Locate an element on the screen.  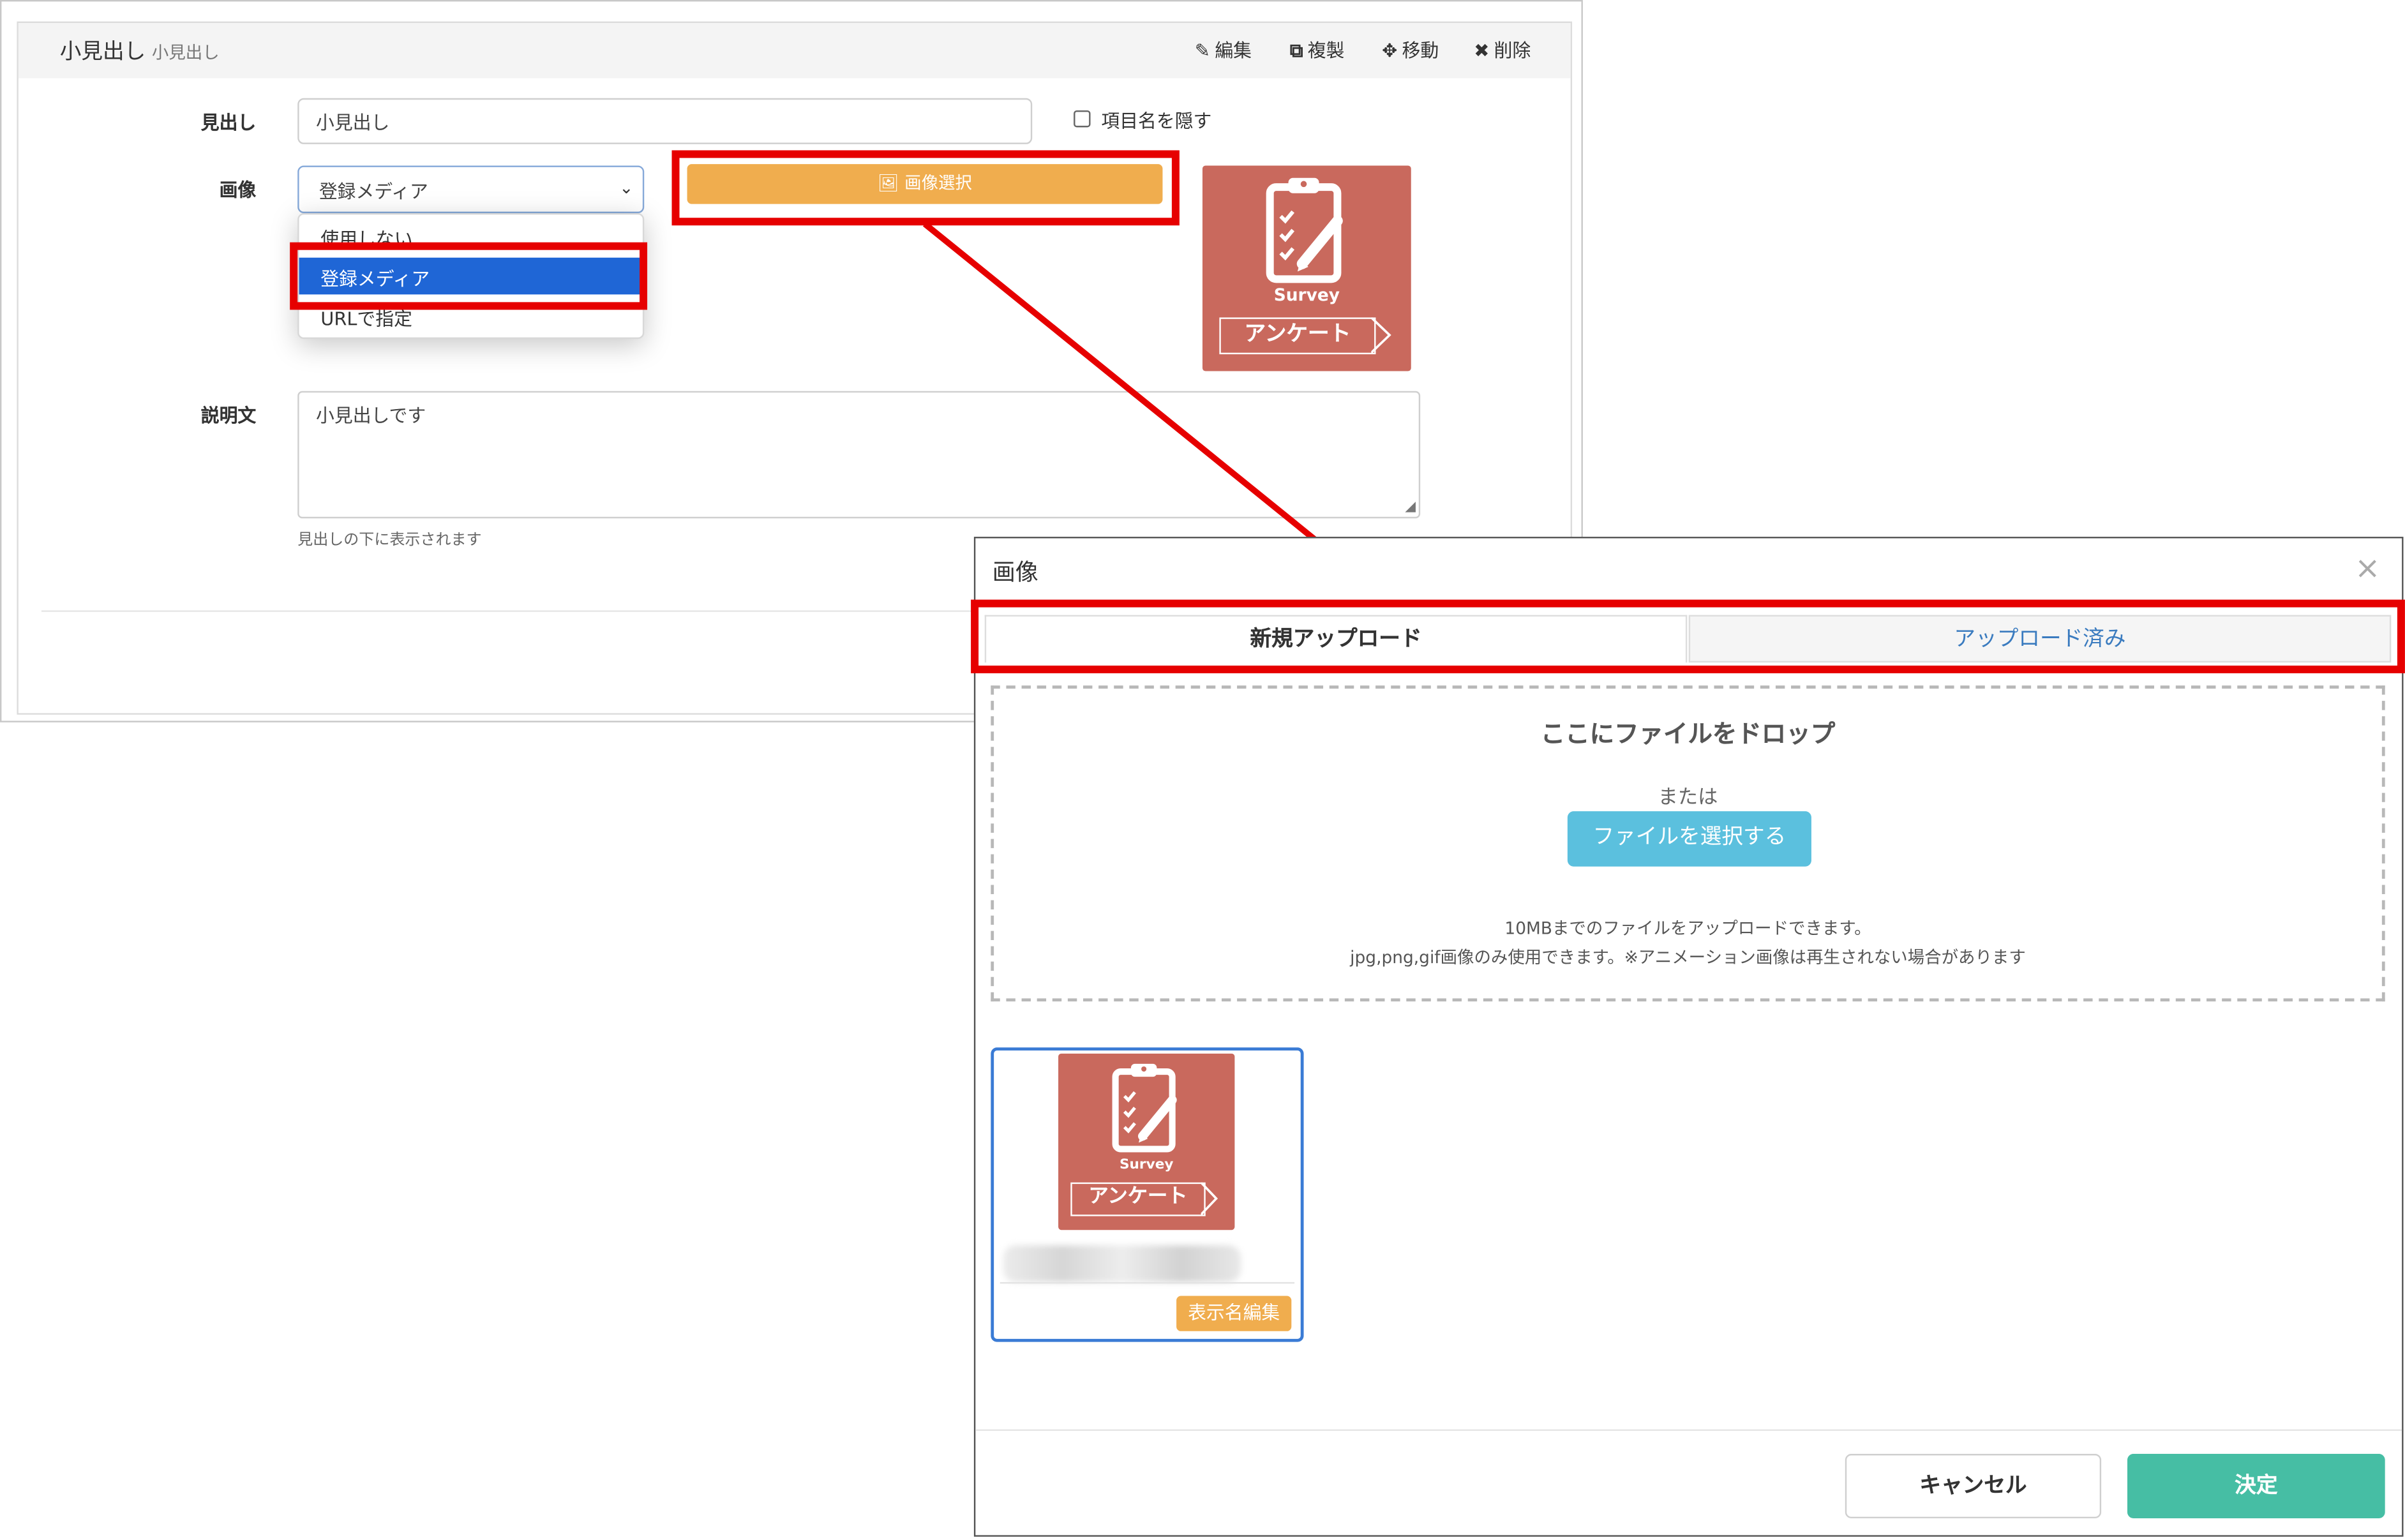
clipboard-icon is located at coordinates (1145, 1108).